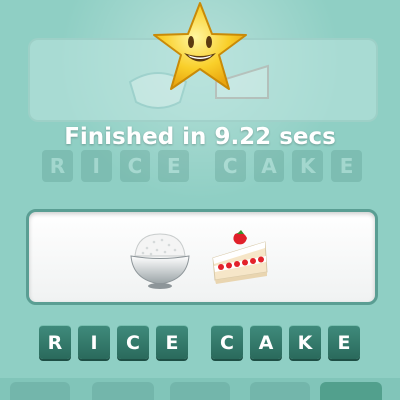 This screenshot has height=400, width=400. I want to click on background-tile: K, so click(308, 166).